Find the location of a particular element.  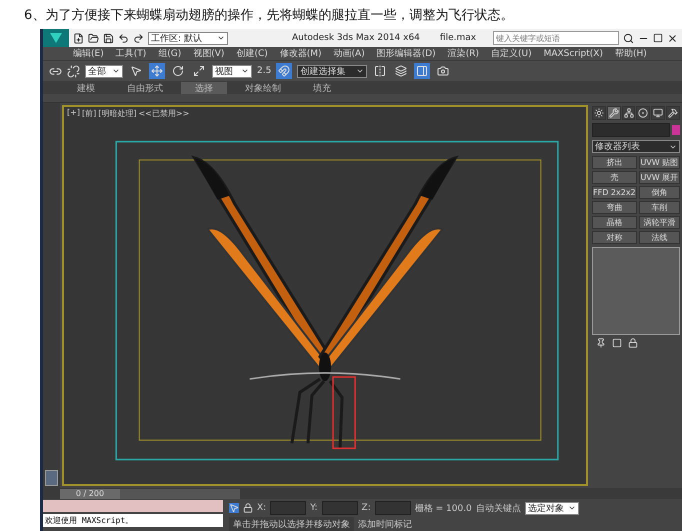

menu-item: 帮助(H) is located at coordinates (630, 53).